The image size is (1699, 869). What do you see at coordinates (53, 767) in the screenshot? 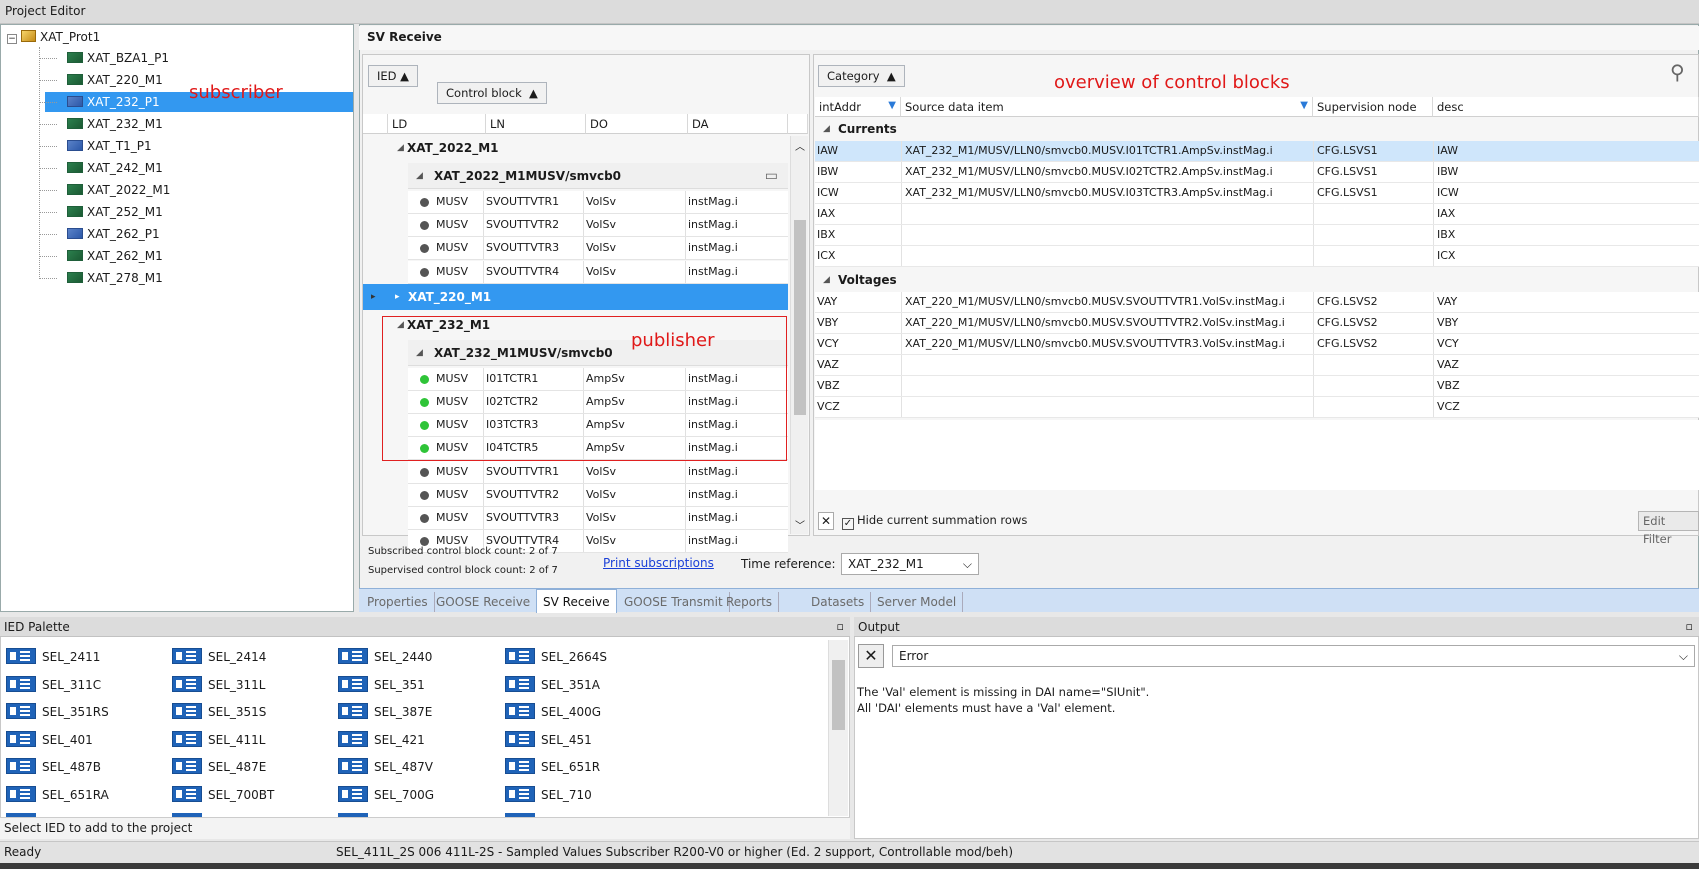
I see `palette-item: SEL_487B` at bounding box center [53, 767].